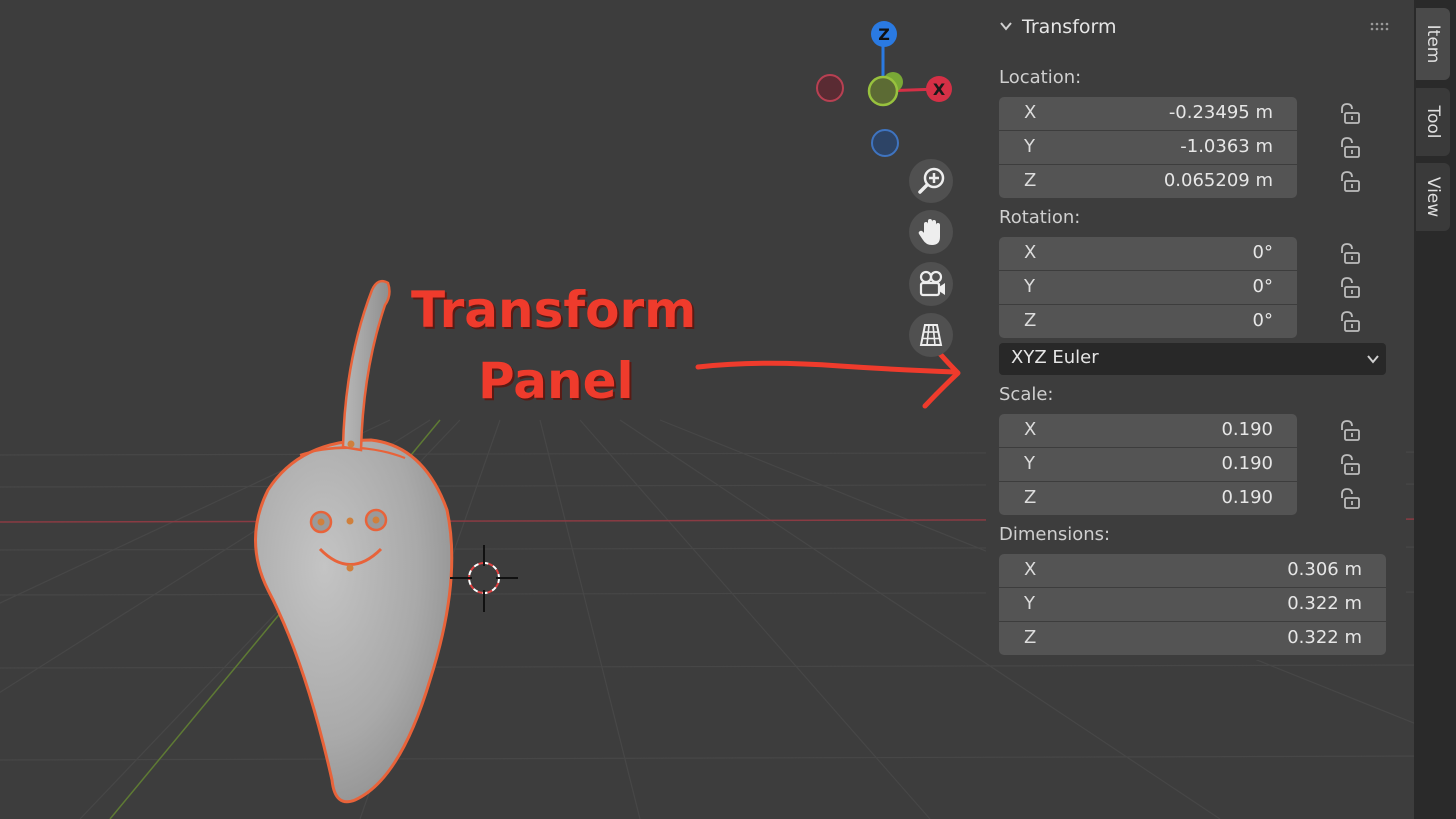 Image resolution: width=1456 pixels, height=819 pixels. Describe the element at coordinates (1040, 77) in the screenshot. I see `location-label: Location:` at that location.